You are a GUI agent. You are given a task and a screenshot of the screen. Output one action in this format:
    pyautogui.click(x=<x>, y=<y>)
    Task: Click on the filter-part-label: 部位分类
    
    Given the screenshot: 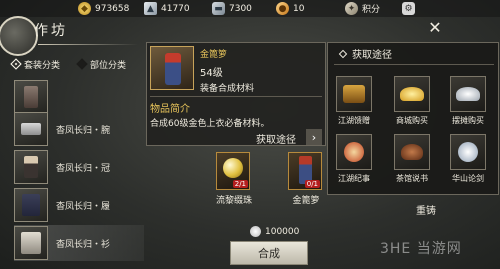 What is the action you would take?
    pyautogui.click(x=108, y=65)
    